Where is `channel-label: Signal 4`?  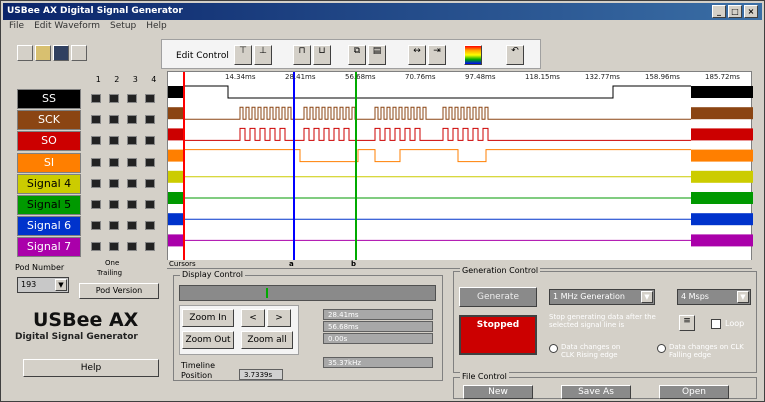 channel-label: Signal 4 is located at coordinates (49, 183).